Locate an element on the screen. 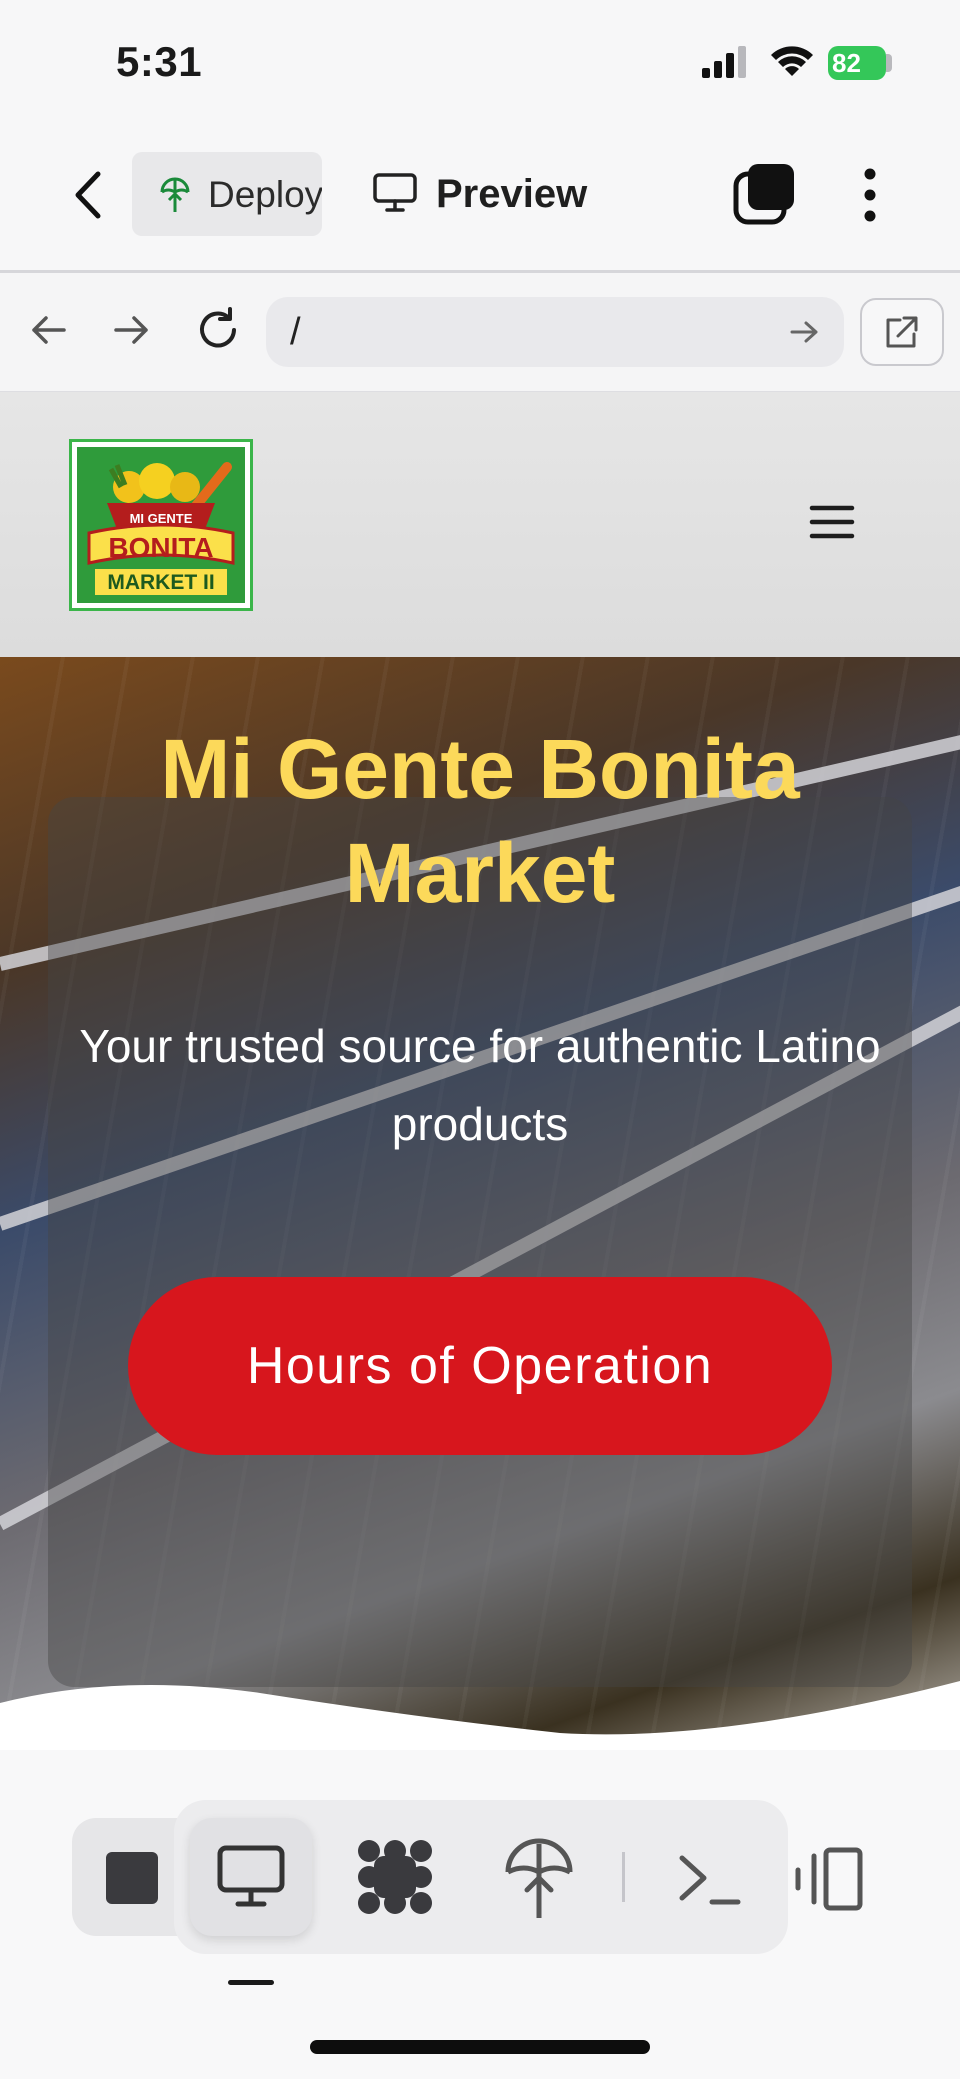 This screenshot has height=2079, width=960. battery-tip is located at coordinates (889, 63).